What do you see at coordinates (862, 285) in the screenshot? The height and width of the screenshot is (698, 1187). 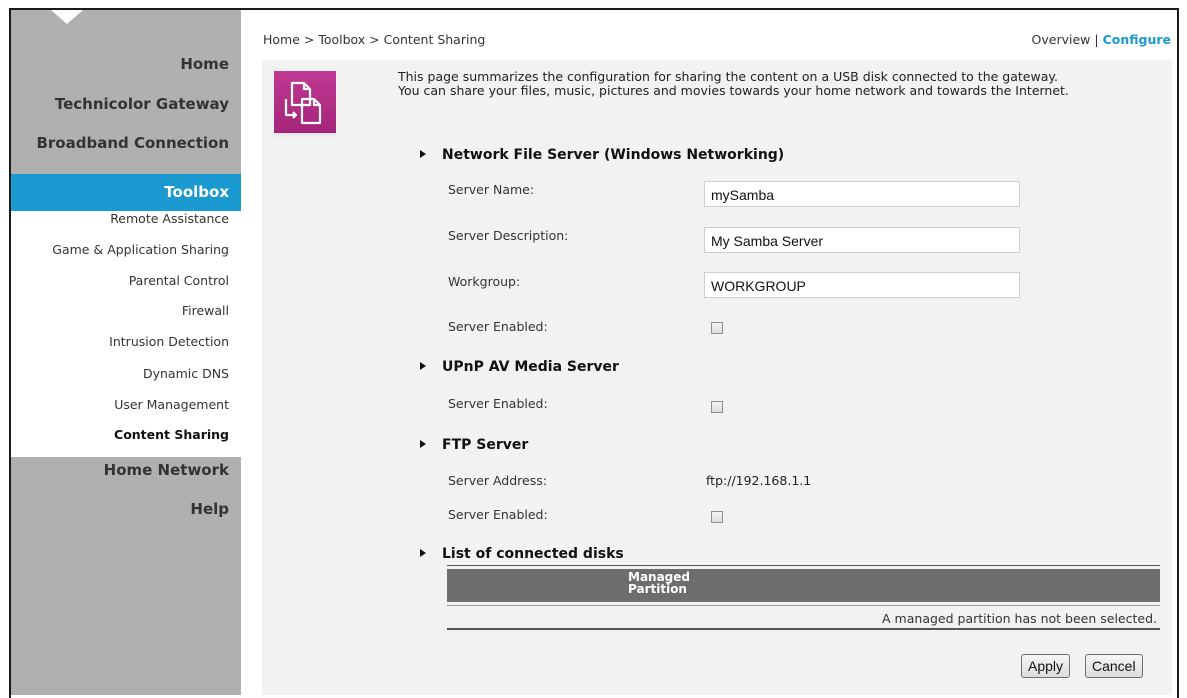 I see `workgroup-input: WORKGROUP` at bounding box center [862, 285].